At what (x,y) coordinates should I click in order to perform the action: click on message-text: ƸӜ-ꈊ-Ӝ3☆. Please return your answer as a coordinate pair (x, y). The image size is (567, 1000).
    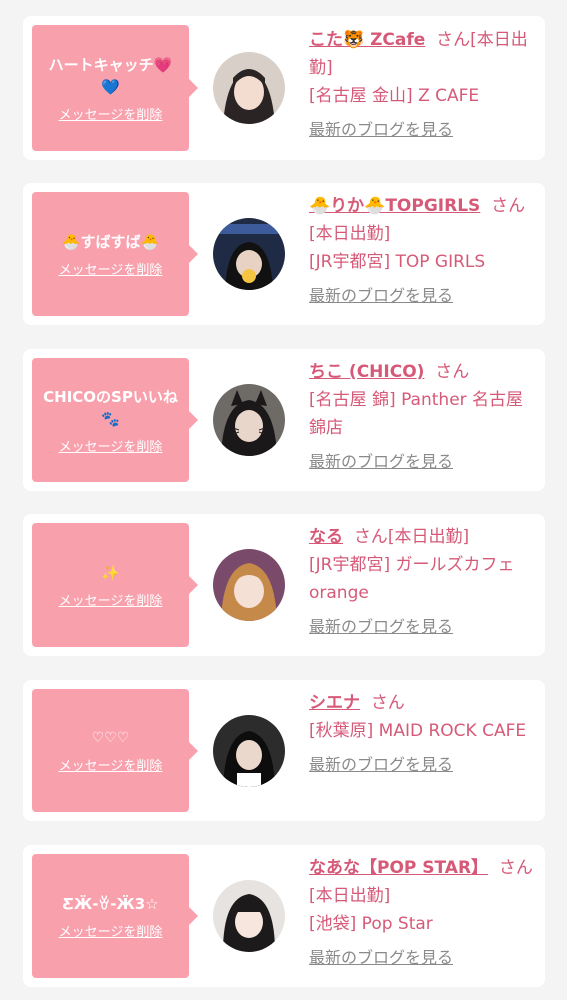
    Looking at the image, I should click on (110, 903).